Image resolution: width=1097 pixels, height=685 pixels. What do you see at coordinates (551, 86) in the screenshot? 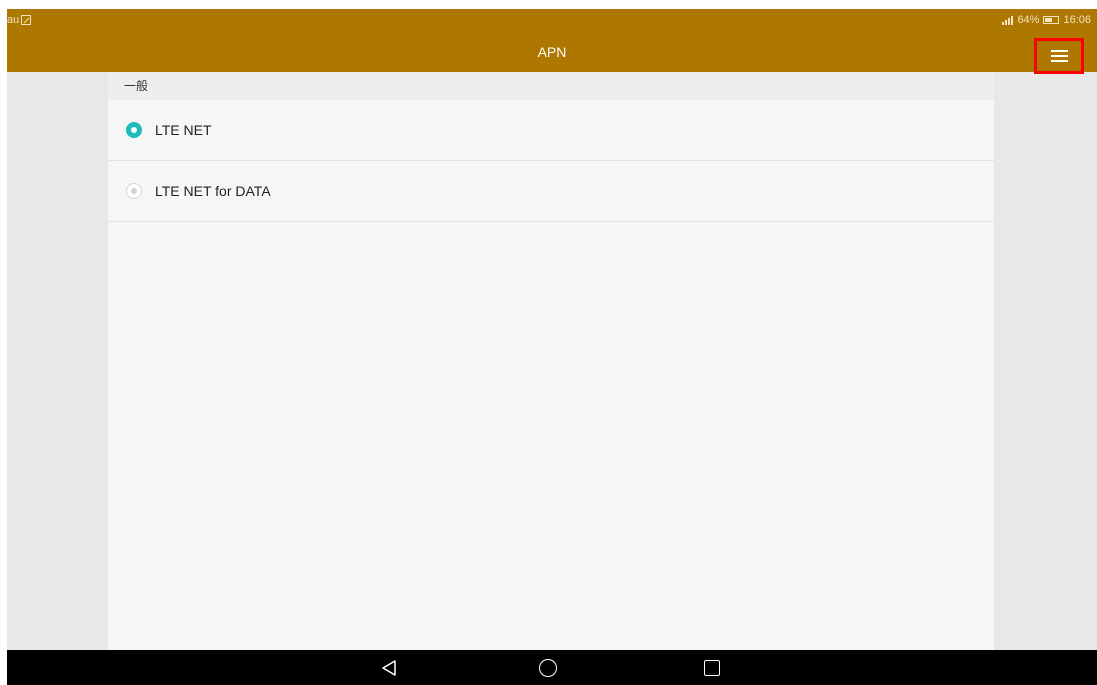
I see `section-header: 一般` at bounding box center [551, 86].